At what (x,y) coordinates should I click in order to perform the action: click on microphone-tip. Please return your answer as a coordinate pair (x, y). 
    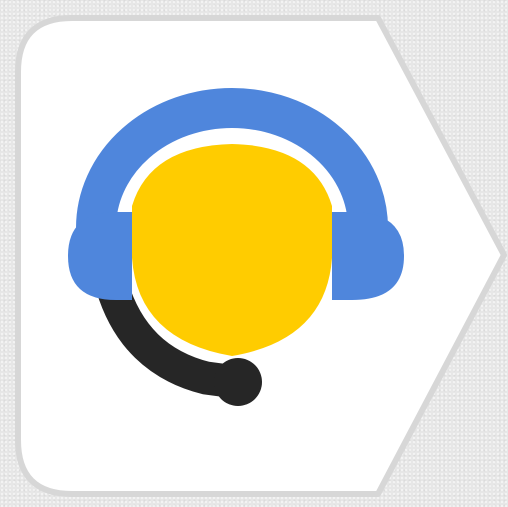
    Looking at the image, I should click on (238, 382).